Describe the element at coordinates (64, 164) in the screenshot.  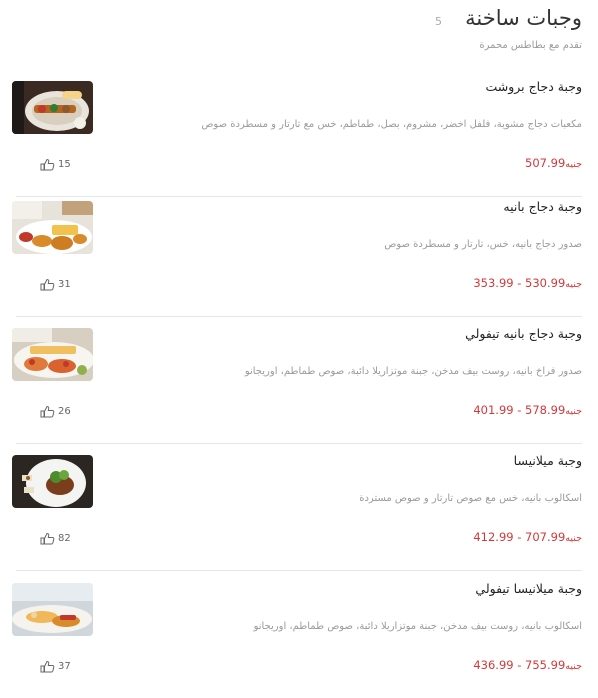
I see `like-count: 15` at that location.